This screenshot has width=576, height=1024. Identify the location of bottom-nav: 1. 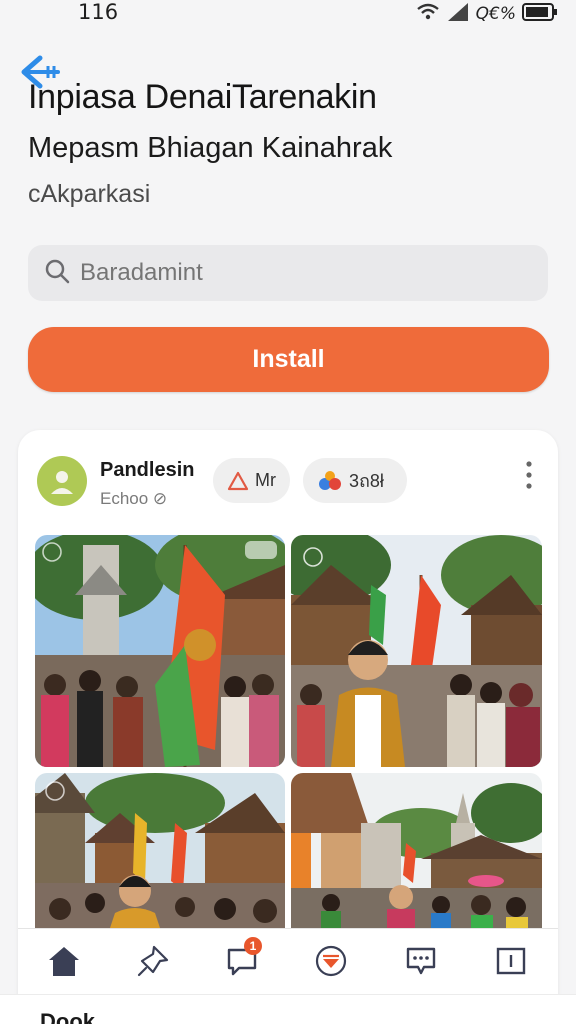
(288, 960).